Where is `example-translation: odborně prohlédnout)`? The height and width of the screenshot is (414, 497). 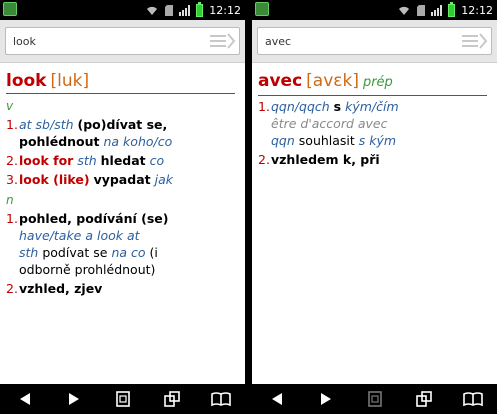
example-translation: odborně prohlédnout) is located at coordinates (87, 269).